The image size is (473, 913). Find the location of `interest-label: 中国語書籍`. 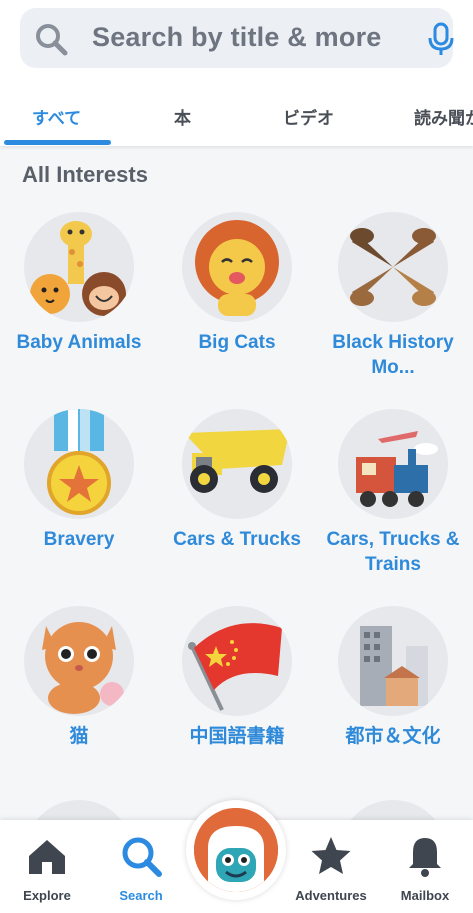

interest-label: 中国語書籍 is located at coordinates (237, 736).